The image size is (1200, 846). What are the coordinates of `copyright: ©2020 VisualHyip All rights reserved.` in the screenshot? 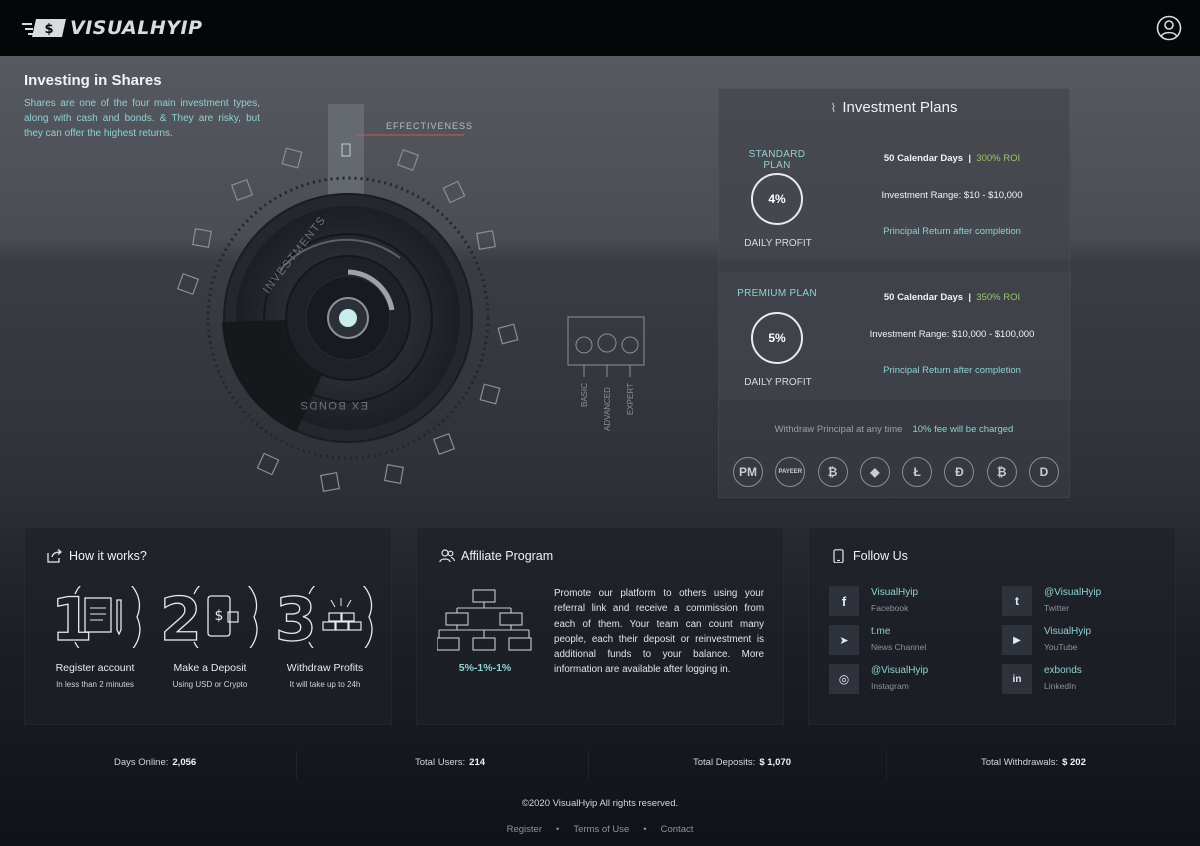 It's located at (600, 803).